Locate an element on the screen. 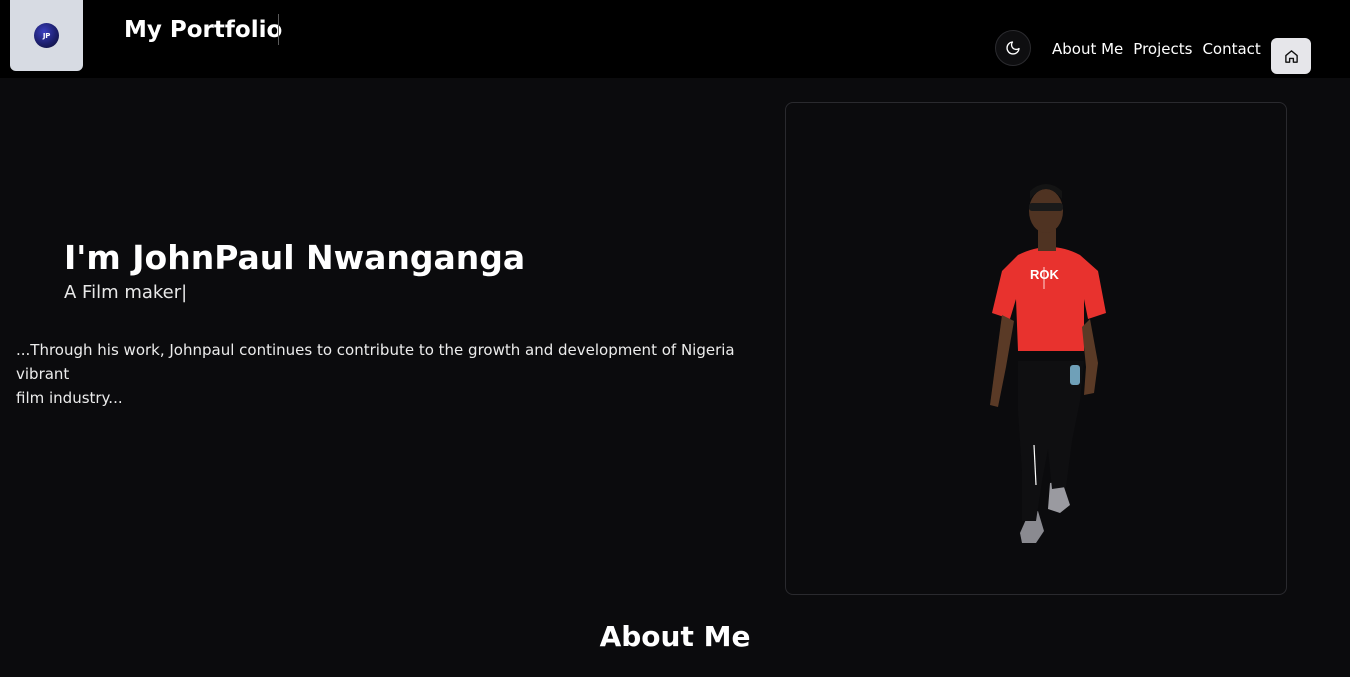  moon-icon is located at coordinates (1013, 48).